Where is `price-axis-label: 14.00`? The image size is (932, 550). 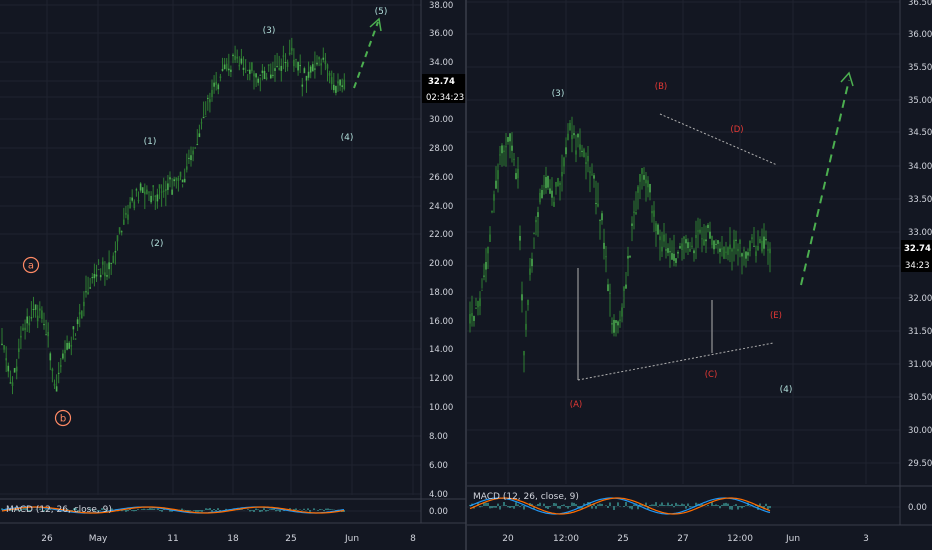
price-axis-label: 14.00 is located at coordinates (441, 350).